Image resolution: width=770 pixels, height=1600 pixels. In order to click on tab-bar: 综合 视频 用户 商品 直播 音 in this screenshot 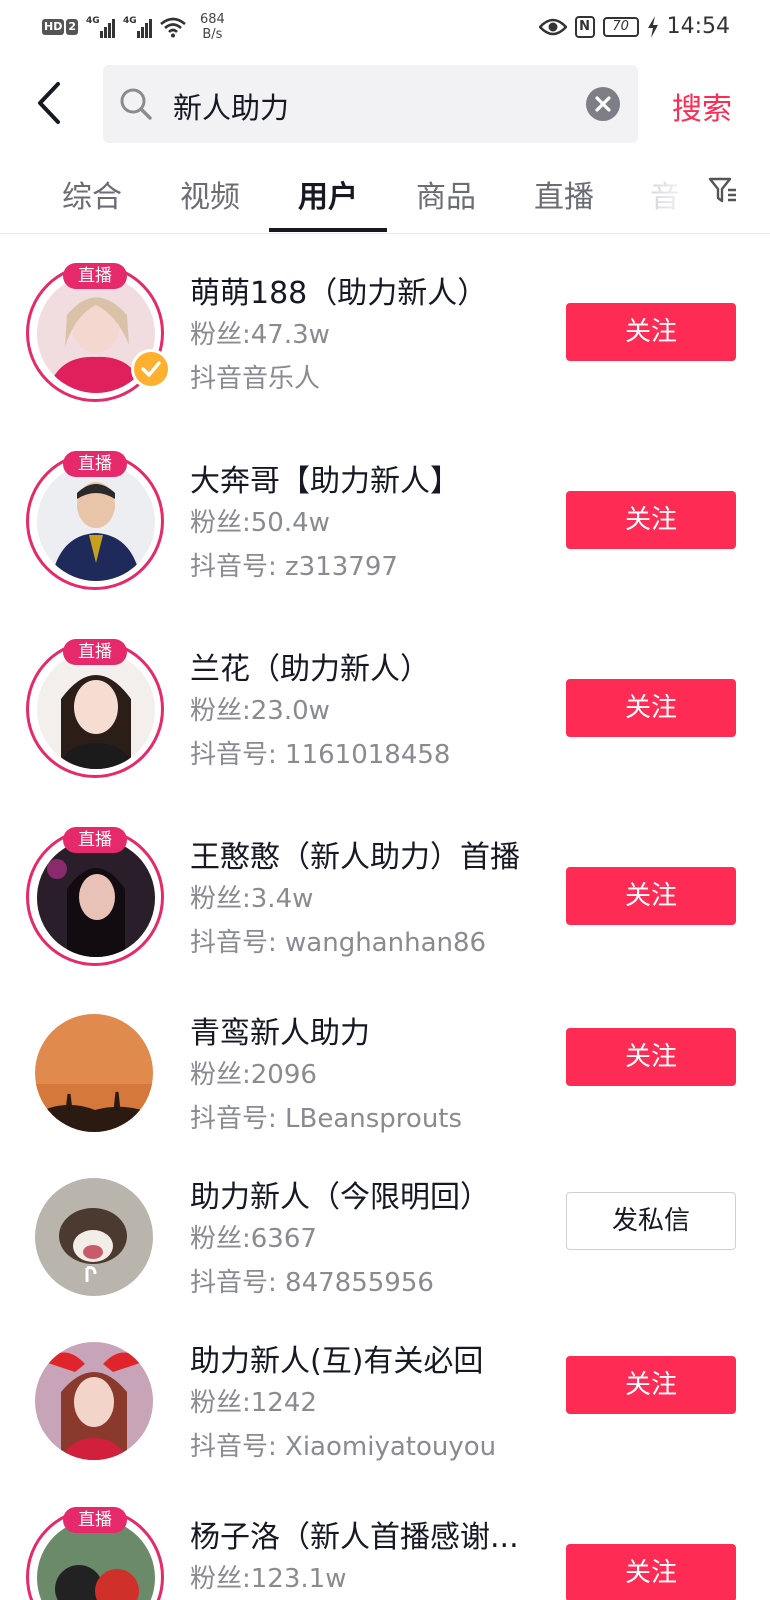, I will do `click(385, 192)`.